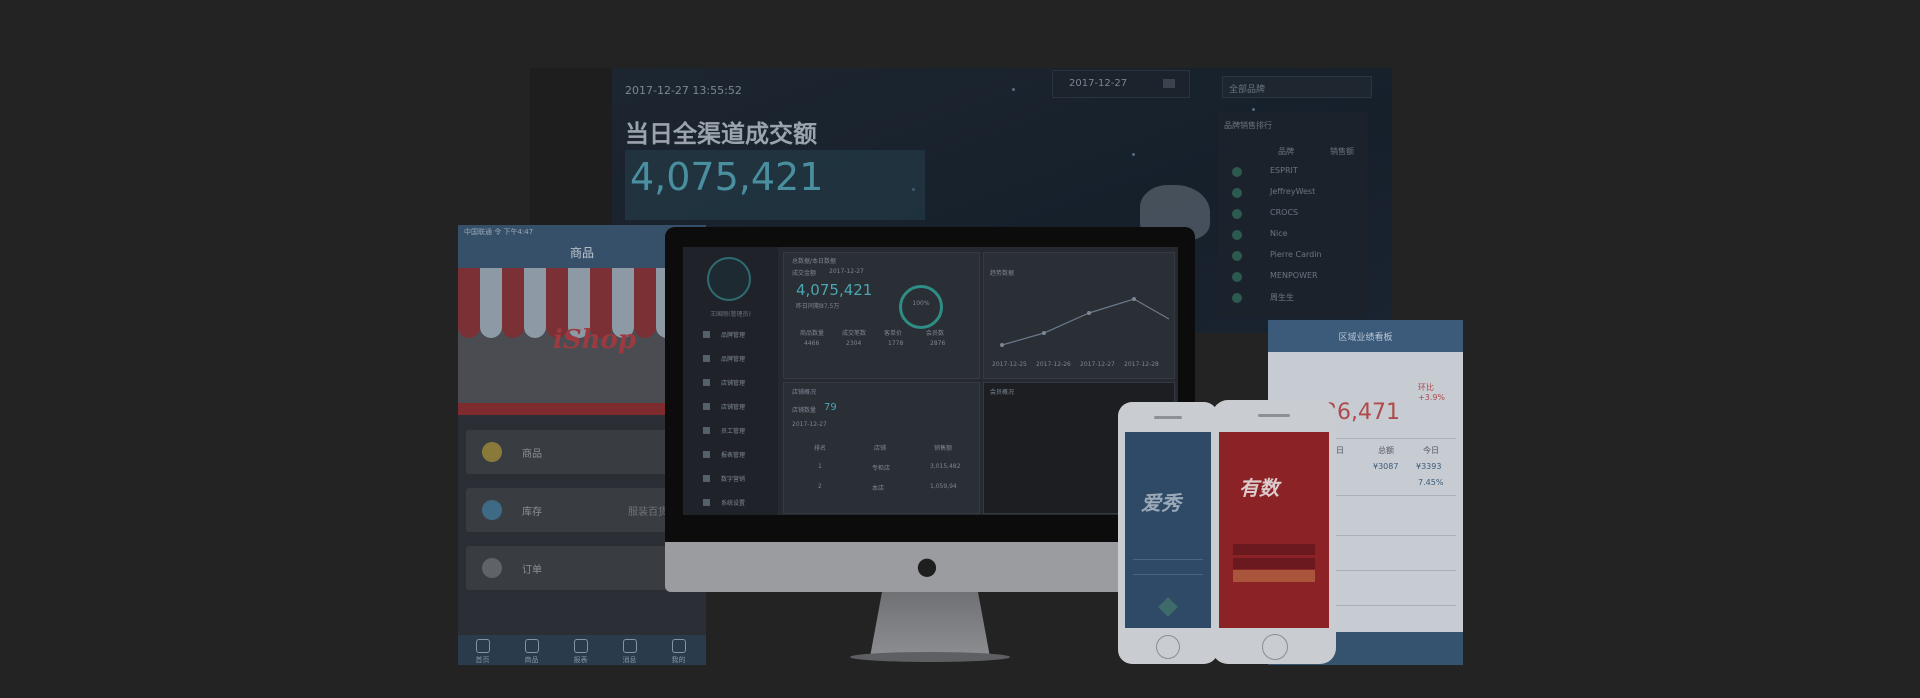 This screenshot has height=698, width=1920. I want to click on tab-home: 首页, so click(482, 650).